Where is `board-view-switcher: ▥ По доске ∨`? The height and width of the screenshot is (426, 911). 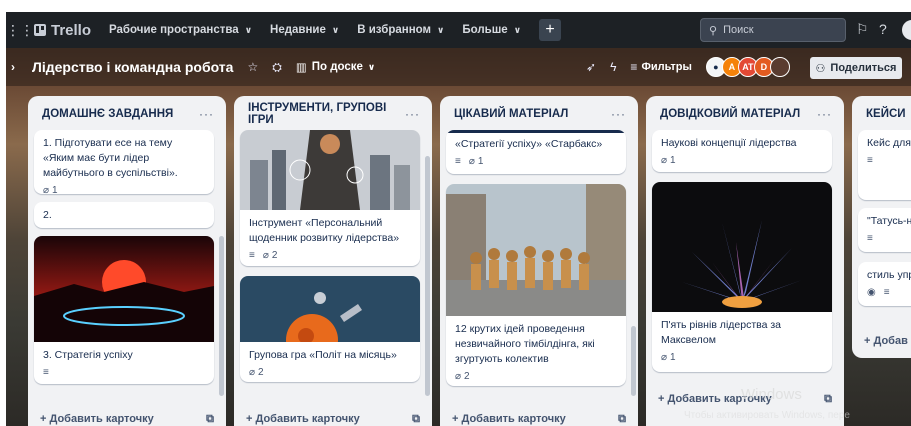 board-view-switcher: ▥ По доске ∨ is located at coordinates (335, 67).